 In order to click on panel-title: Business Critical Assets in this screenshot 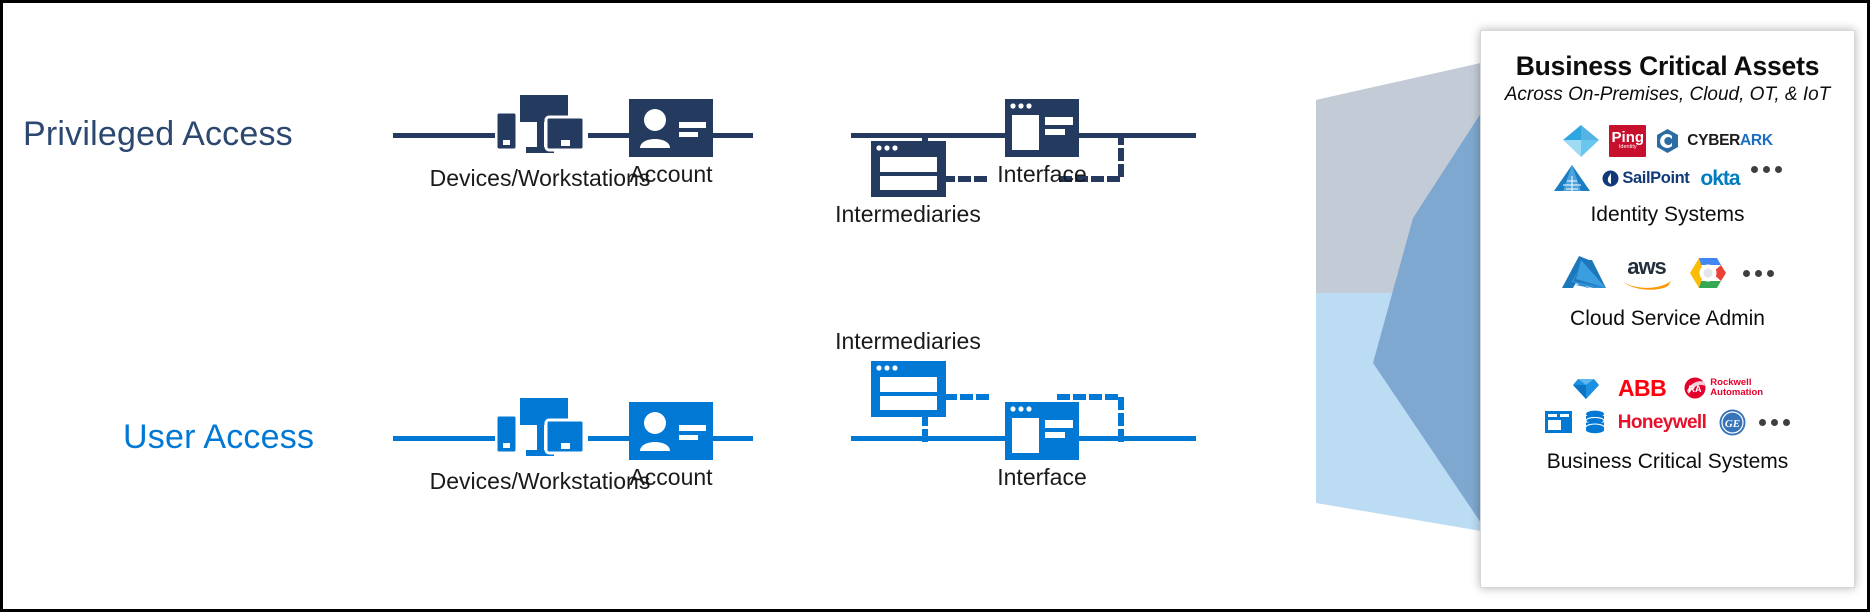, I will do `click(1667, 66)`.